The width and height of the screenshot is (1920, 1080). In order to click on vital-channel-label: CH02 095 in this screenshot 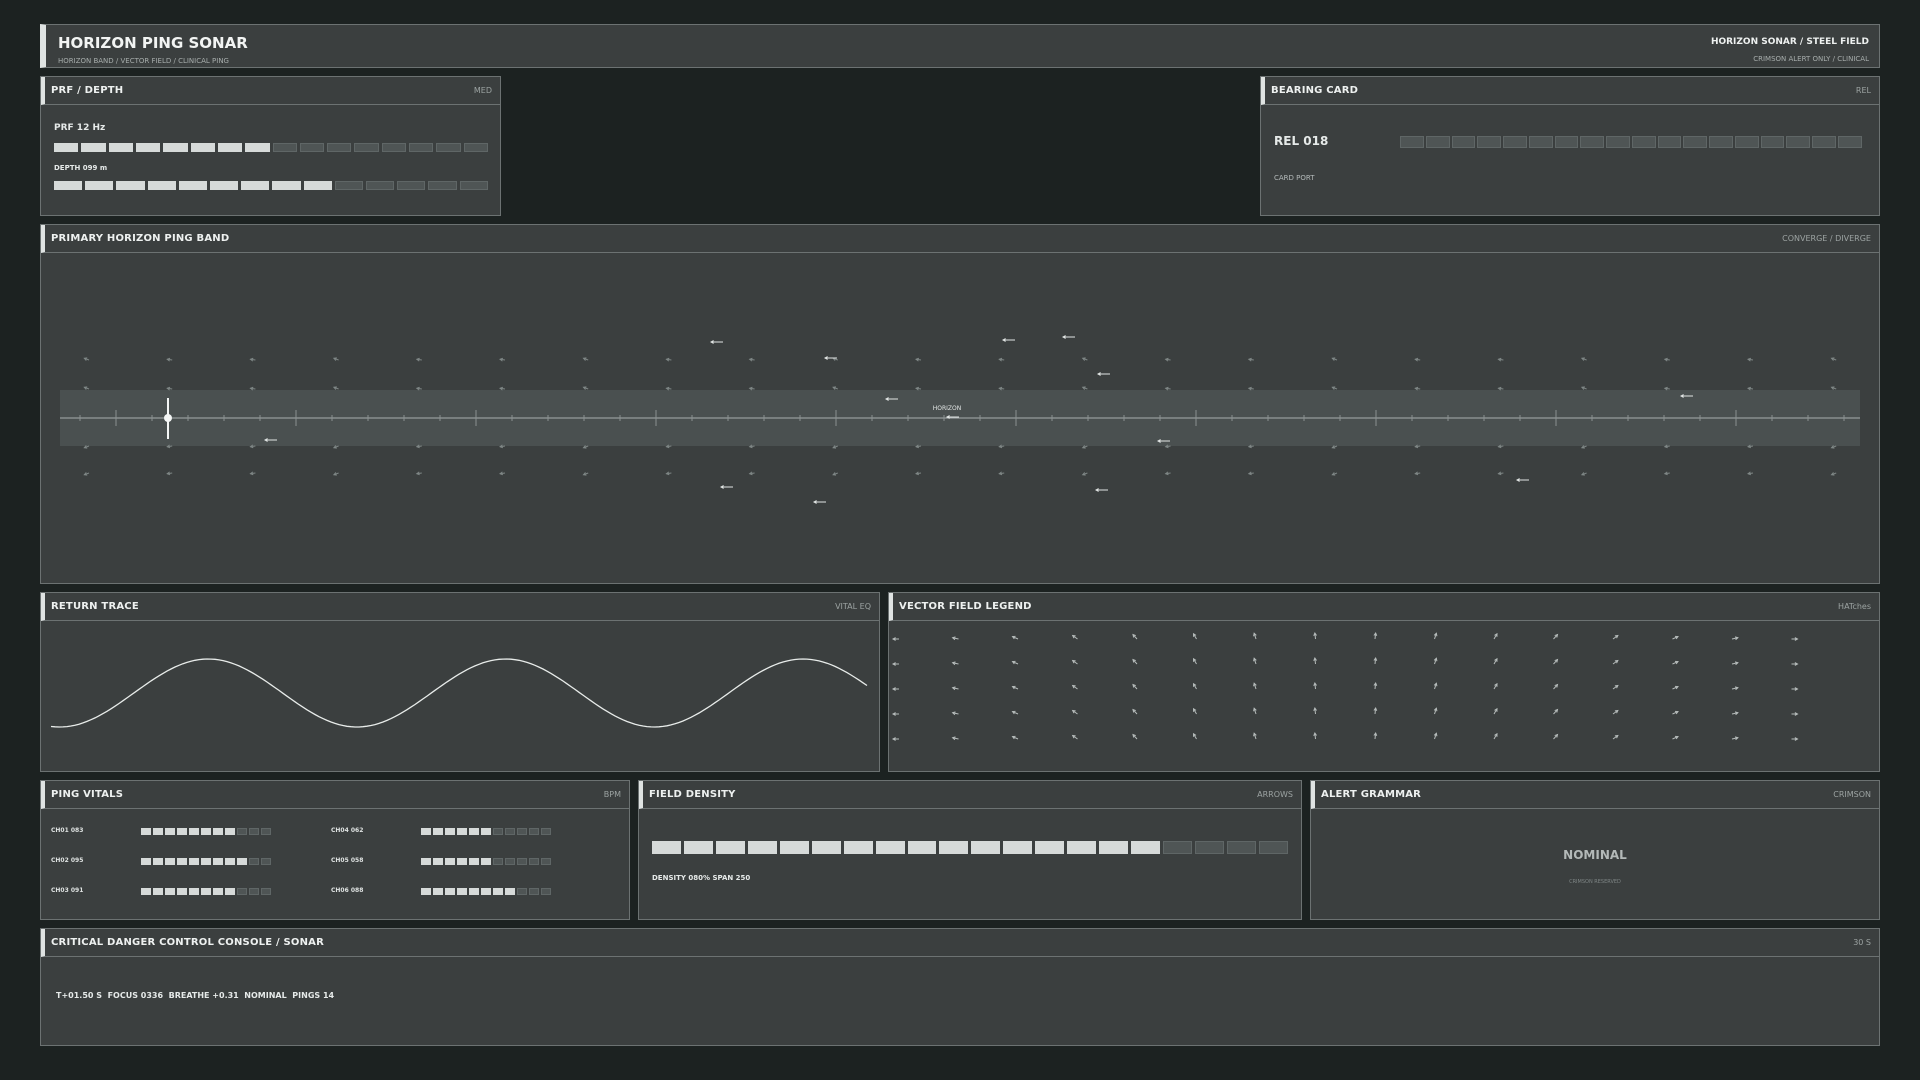, I will do `click(67, 860)`.